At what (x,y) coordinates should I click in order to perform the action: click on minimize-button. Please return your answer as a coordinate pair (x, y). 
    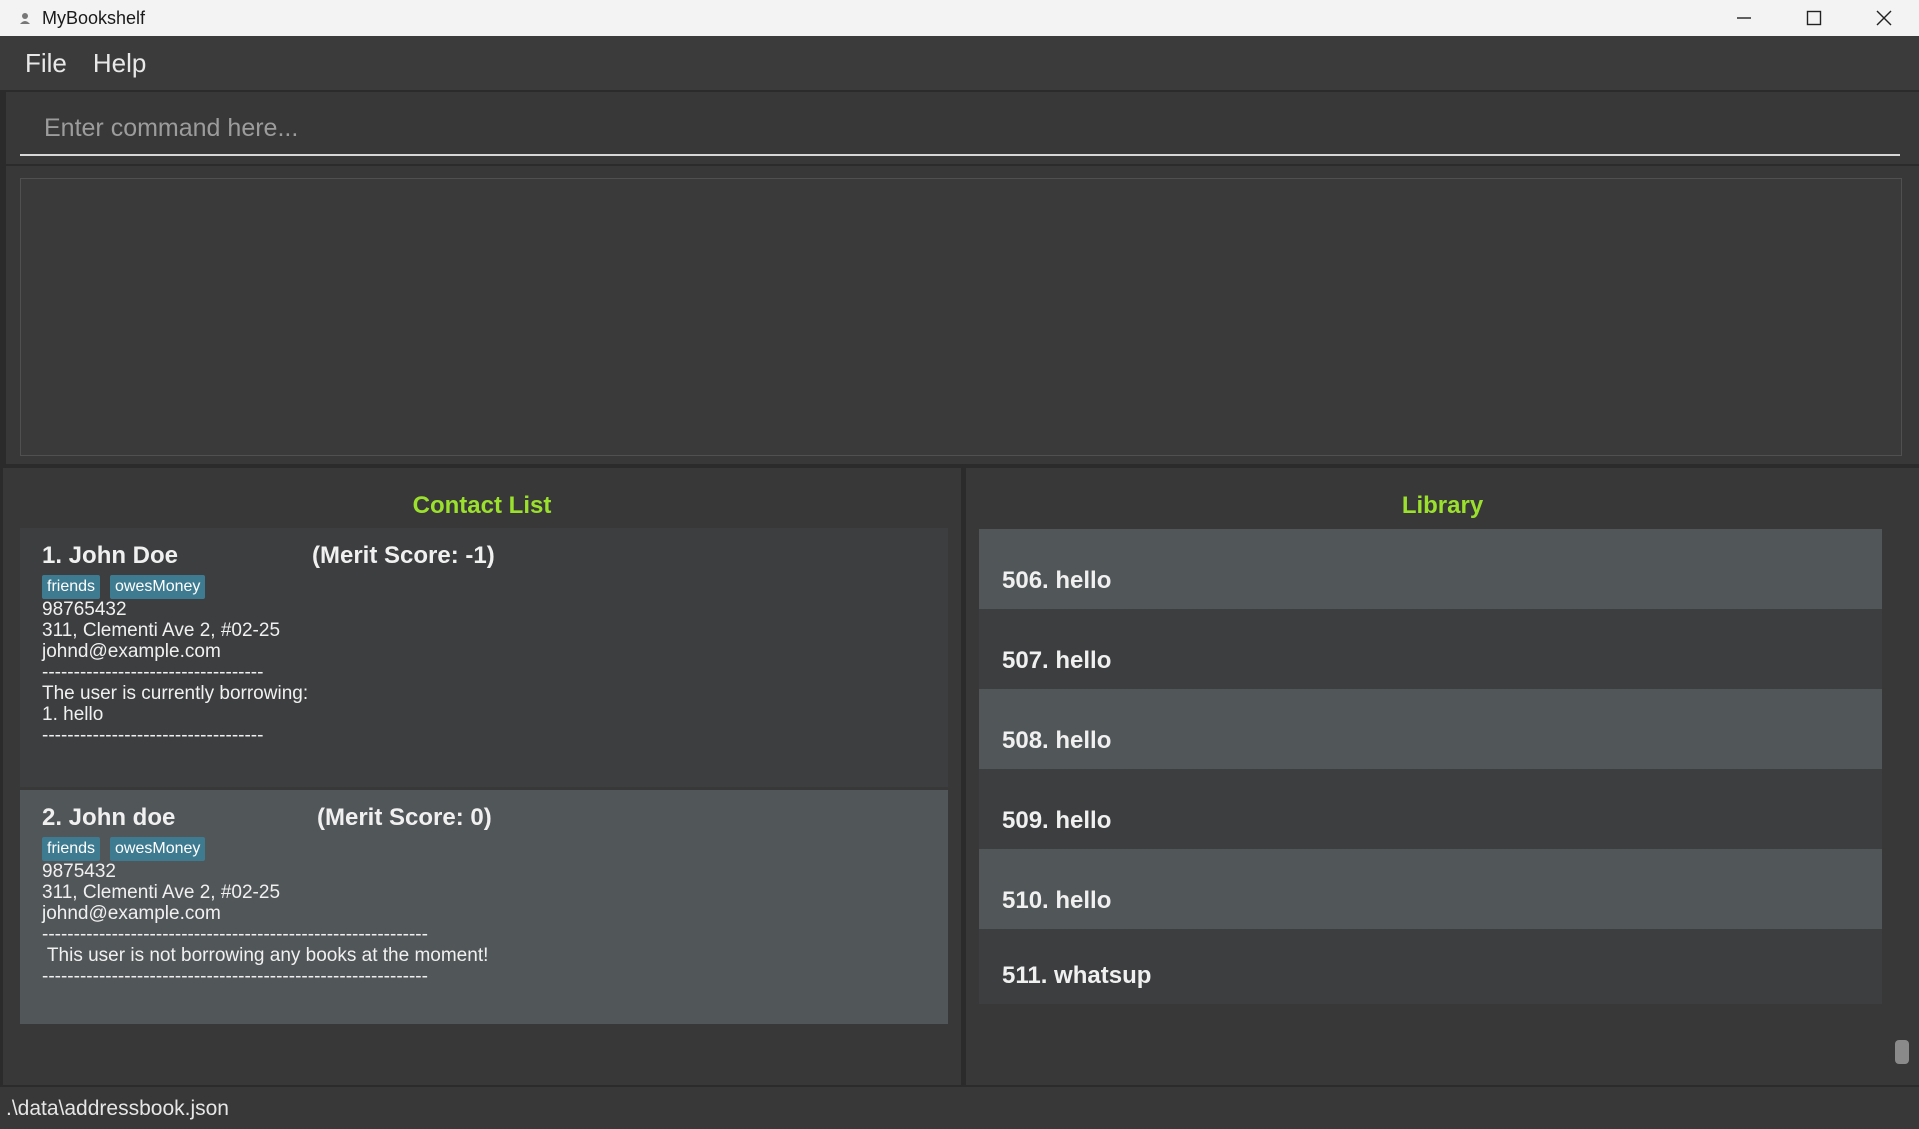
    Looking at the image, I should click on (1744, 18).